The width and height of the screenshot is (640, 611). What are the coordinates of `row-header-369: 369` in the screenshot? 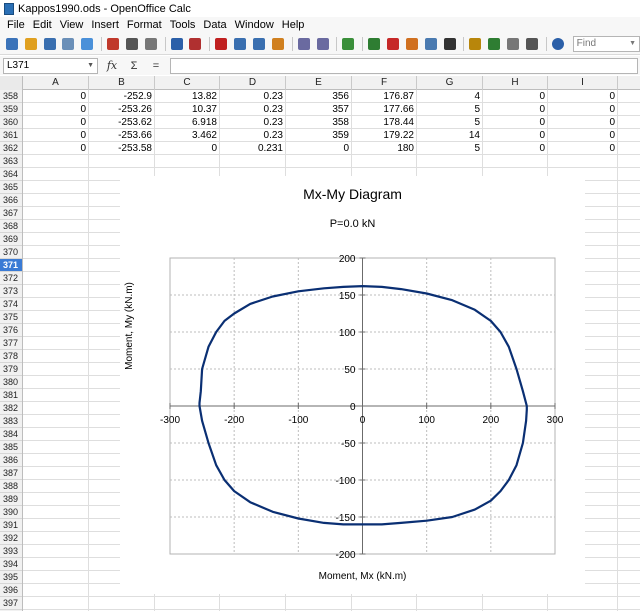 It's located at (11, 239).